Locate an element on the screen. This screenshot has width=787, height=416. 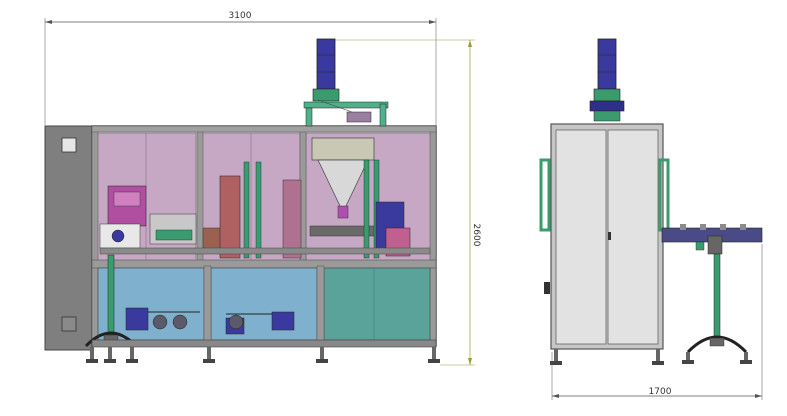
side-cabinet is located at coordinates (604, 236).